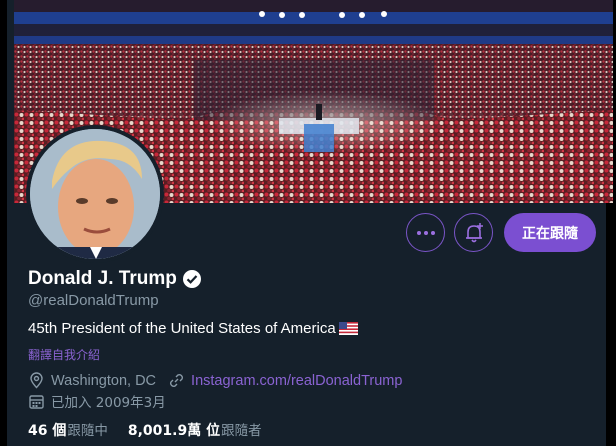 This screenshot has height=446, width=616. I want to click on location-text: Washington, DC, so click(104, 380).